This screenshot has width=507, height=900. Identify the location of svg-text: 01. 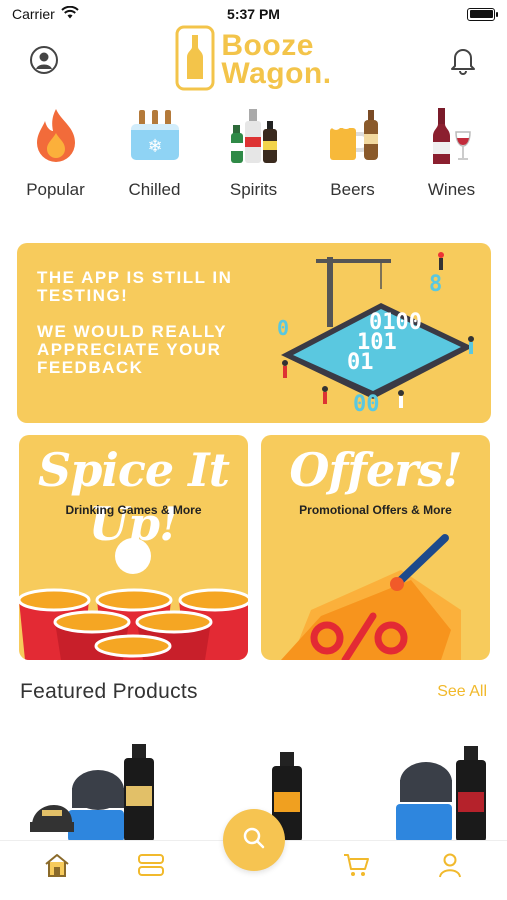
(360, 362).